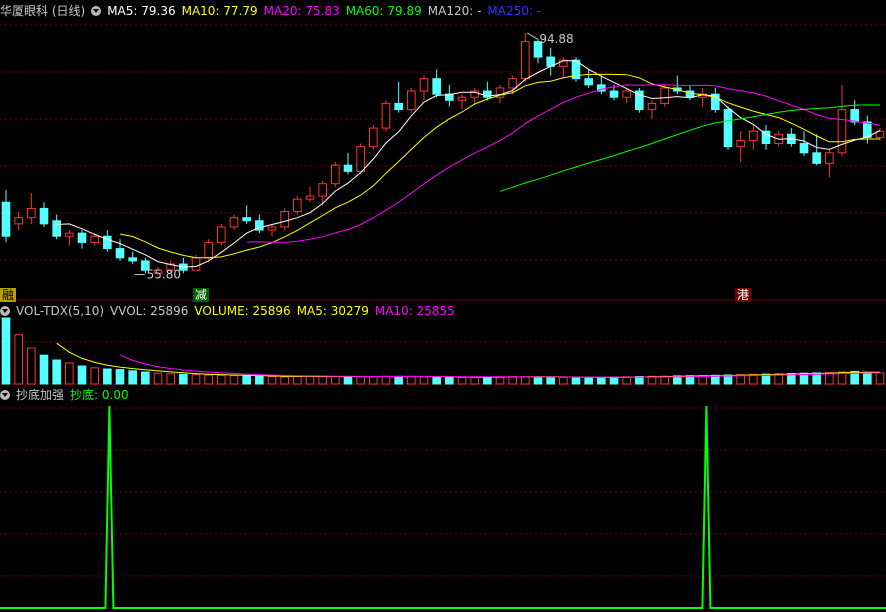 The height and width of the screenshot is (612, 886). What do you see at coordinates (301, 11) in the screenshot?
I see `ma20-label: MA20: 75.83` at bounding box center [301, 11].